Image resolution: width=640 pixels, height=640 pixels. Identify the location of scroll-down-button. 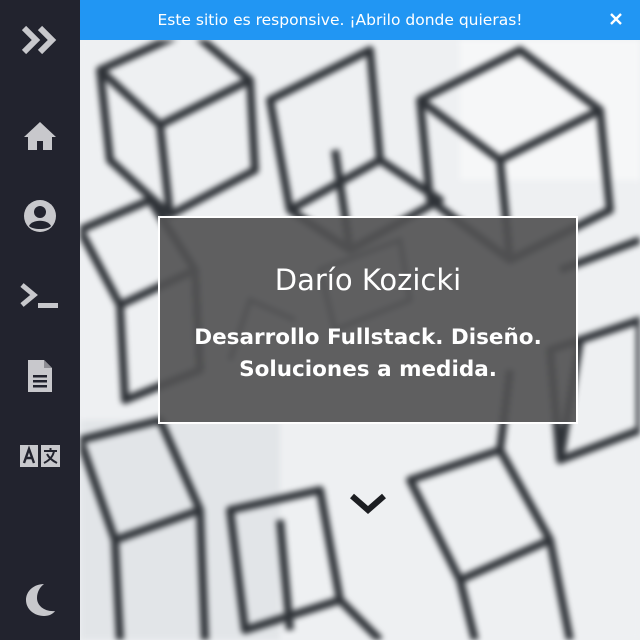
(368, 504).